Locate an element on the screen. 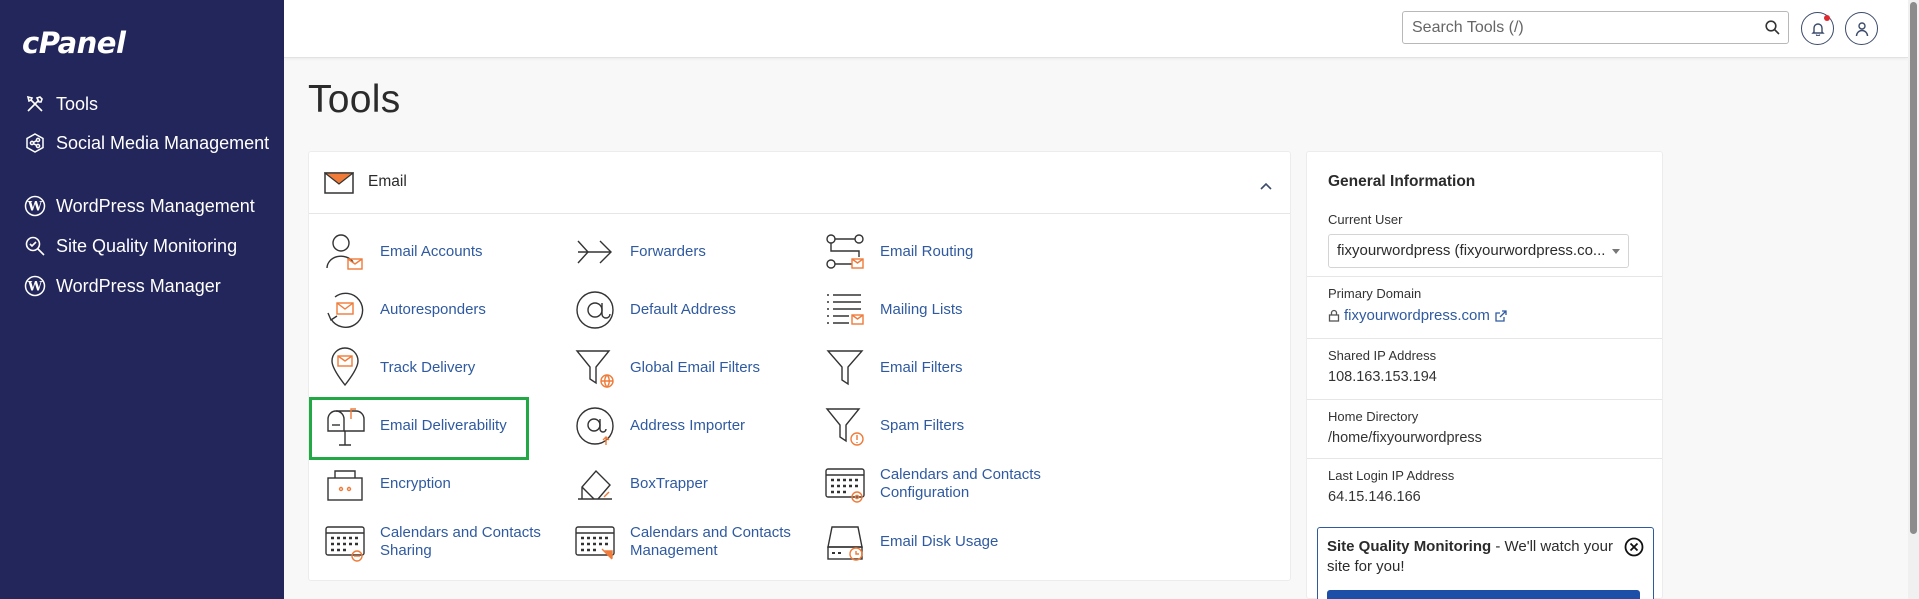 This screenshot has width=1919, height=599. tool-email-routing: Email Routing is located at coordinates (897, 252).